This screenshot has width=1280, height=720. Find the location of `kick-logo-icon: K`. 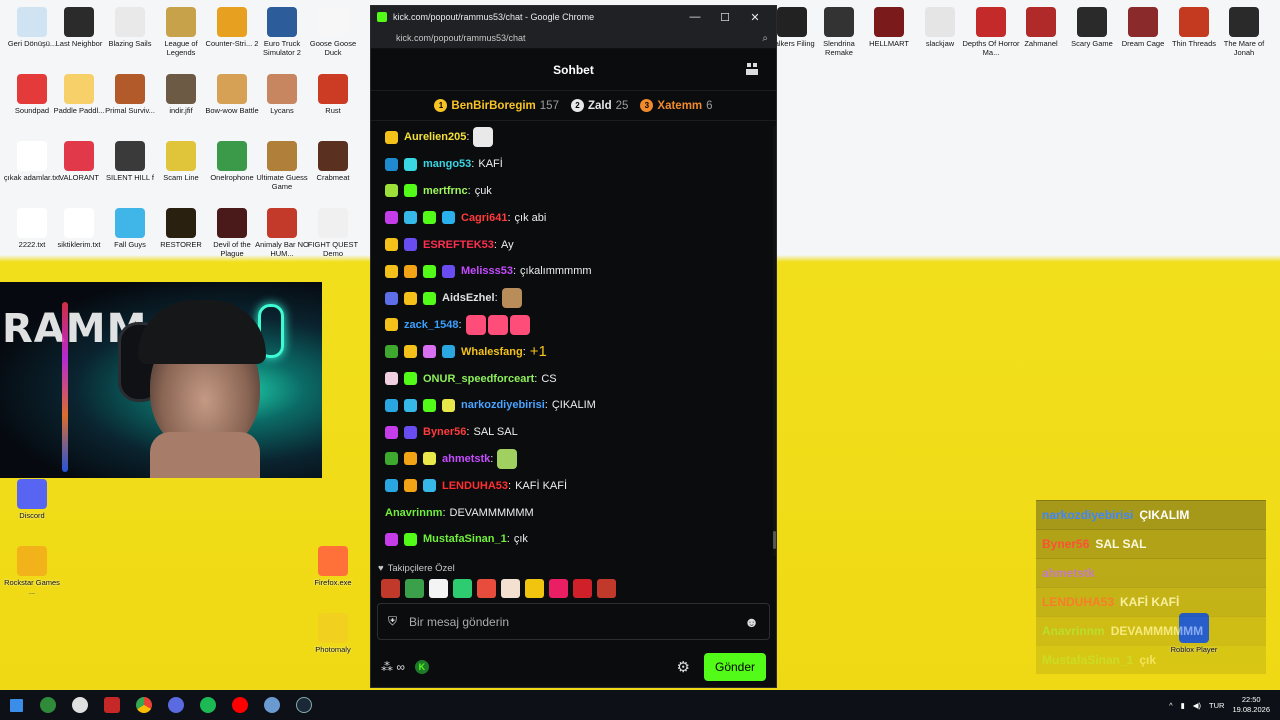

kick-logo-icon: K is located at coordinates (421, 667).